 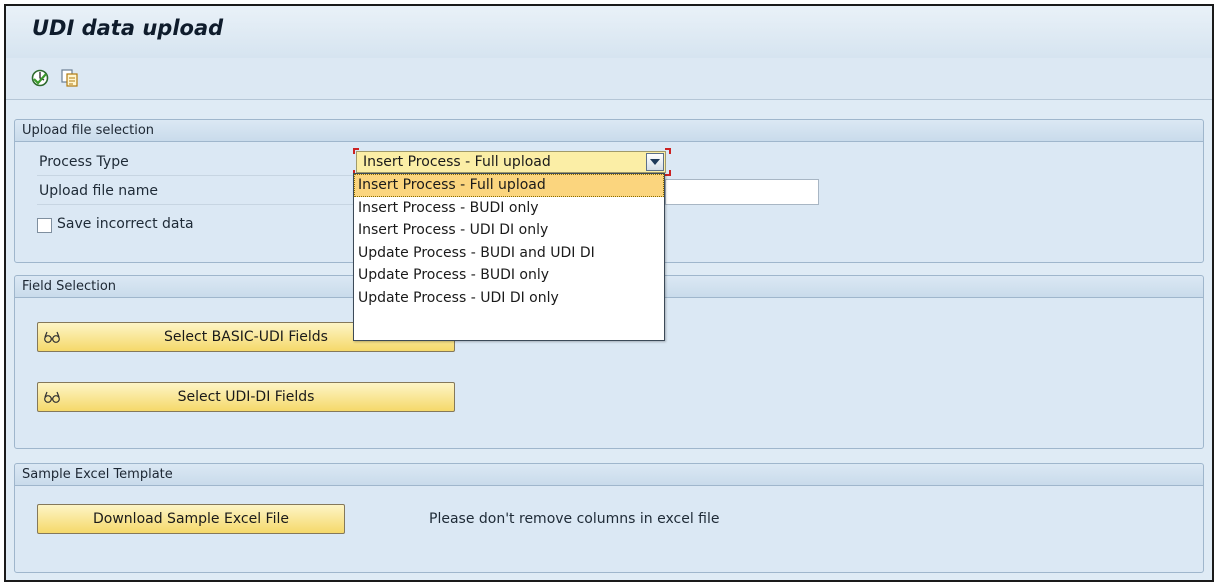 I want to click on chevron-down-icon, so click(x=655, y=162).